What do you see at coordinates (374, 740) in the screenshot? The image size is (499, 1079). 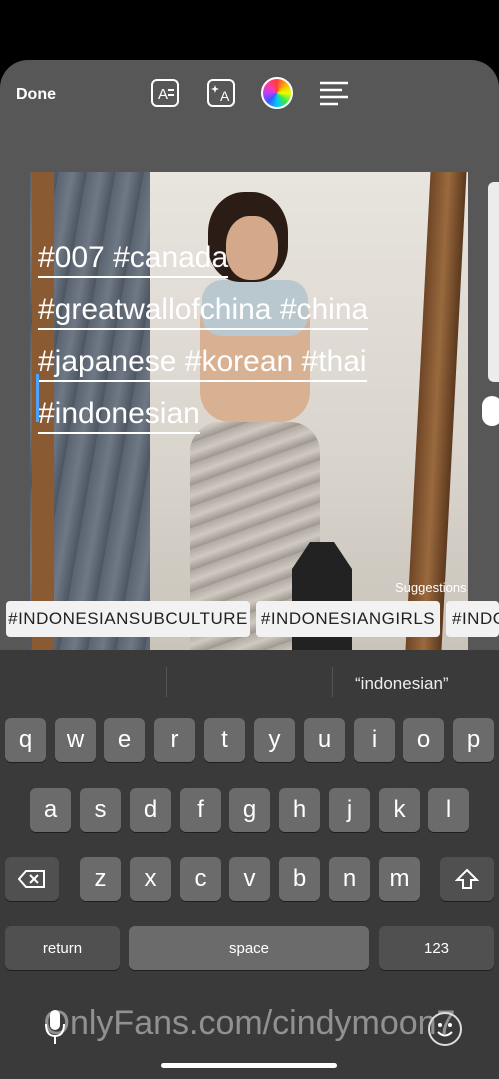 I see `key-i: i` at bounding box center [374, 740].